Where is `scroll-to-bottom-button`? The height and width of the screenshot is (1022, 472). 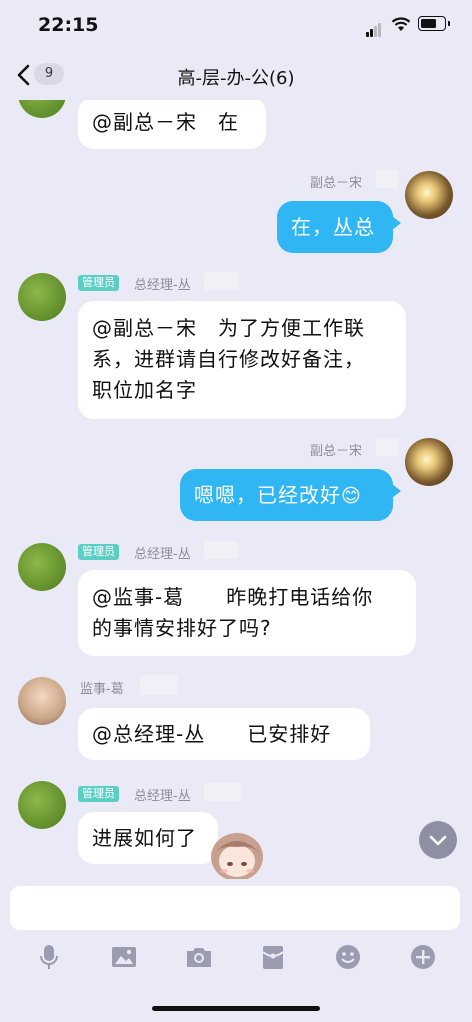 scroll-to-bottom-button is located at coordinates (438, 840).